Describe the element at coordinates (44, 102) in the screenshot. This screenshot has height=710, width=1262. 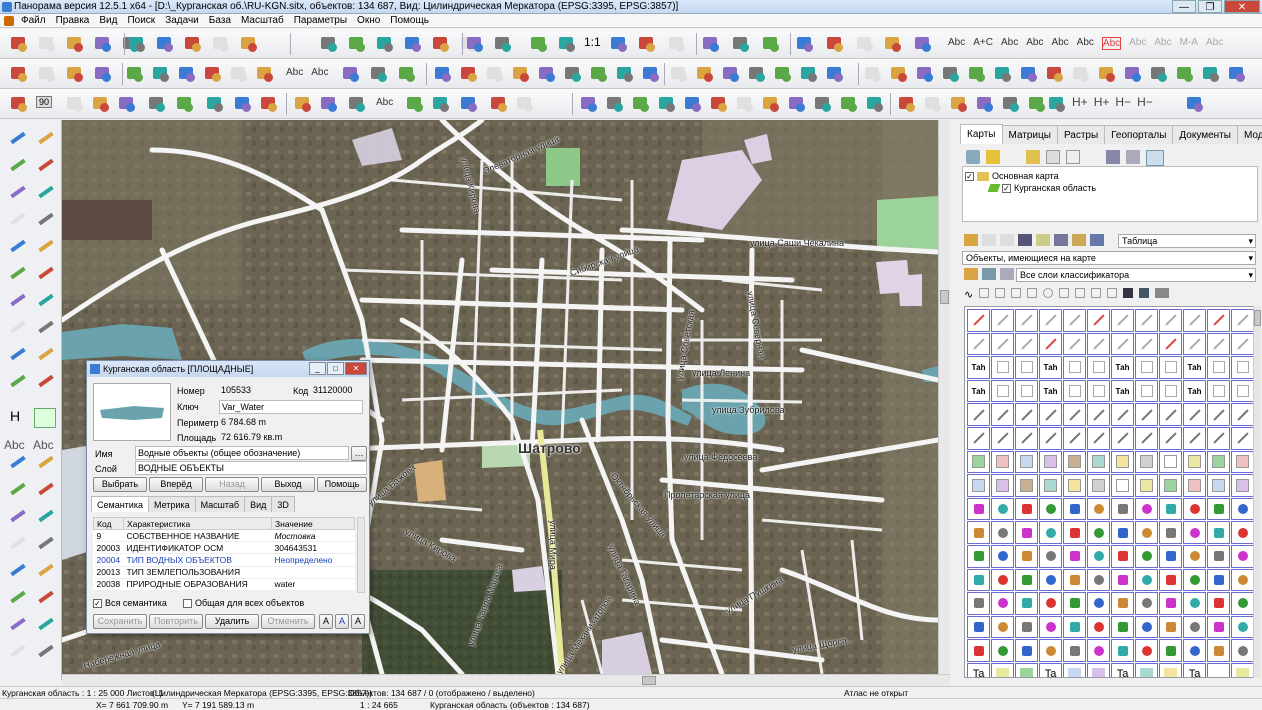
I see `angle-tool: 90` at that location.